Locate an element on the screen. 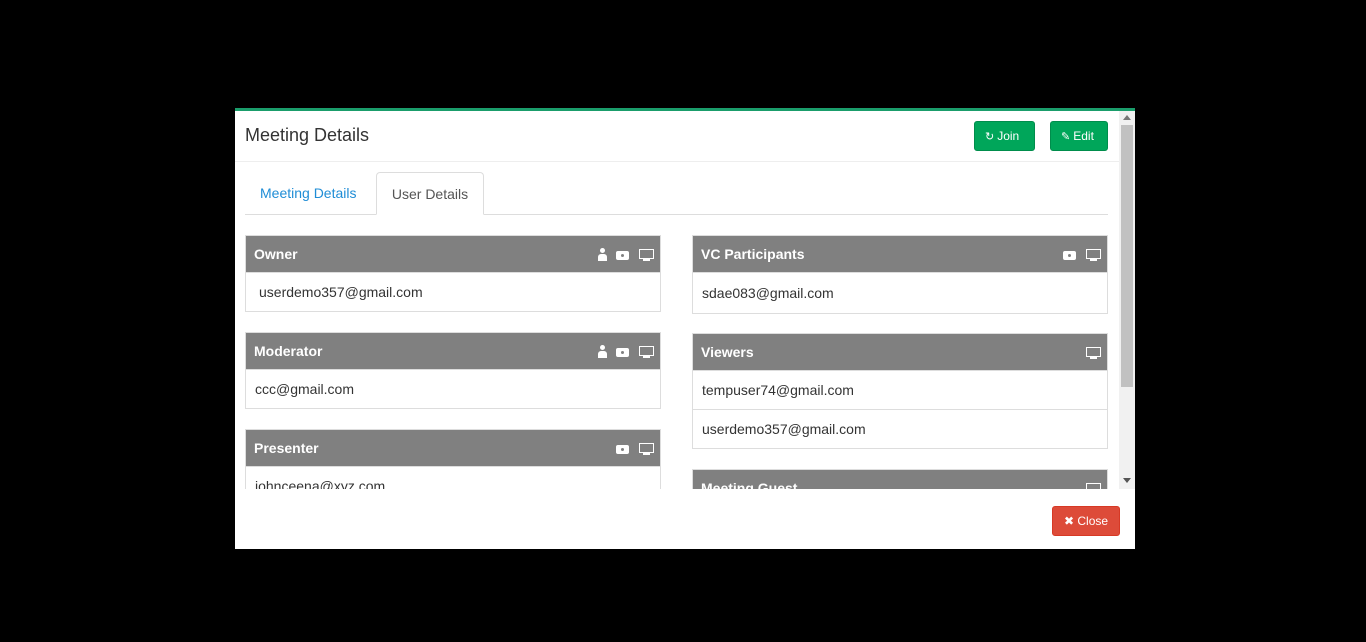 The image size is (1366, 642). meeting-guest-panel-header: Meeting Guest is located at coordinates (900, 479).